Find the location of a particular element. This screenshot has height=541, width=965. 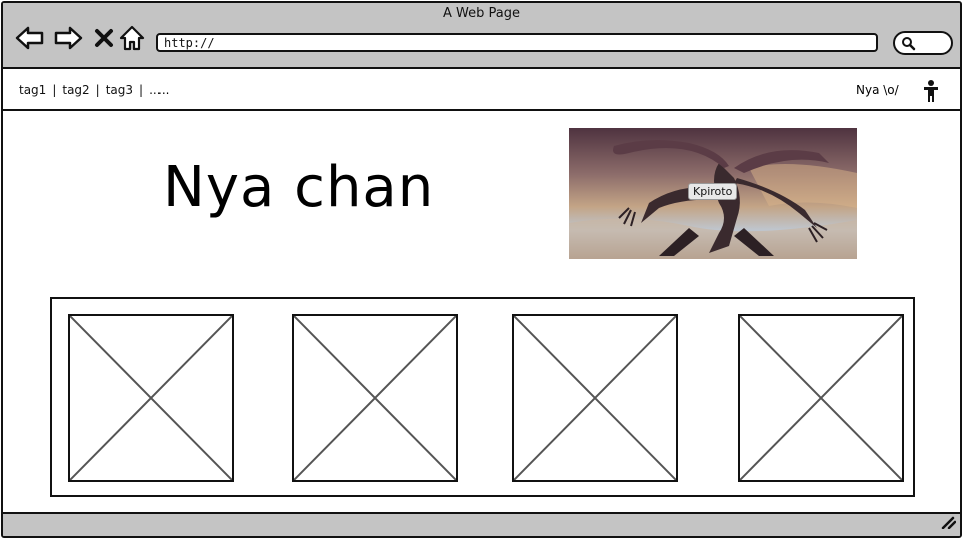

resize-grip-icon is located at coordinates (948, 523).